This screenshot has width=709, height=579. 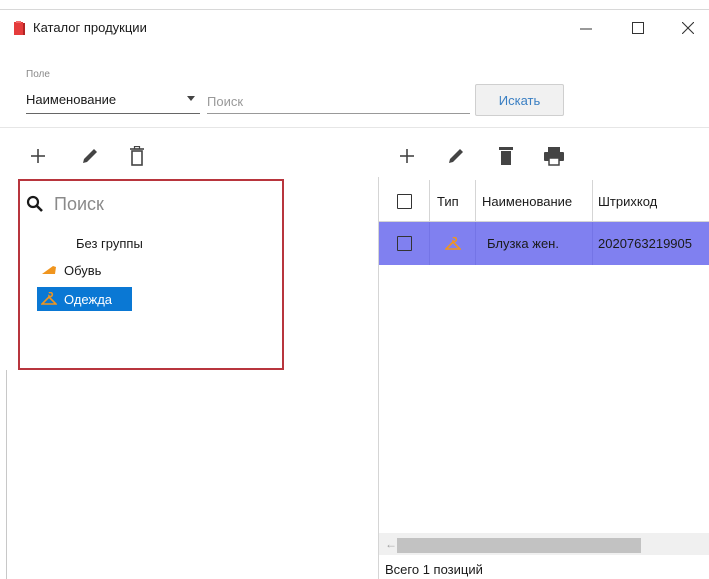 I want to click on scroll-left-icon: ←, so click(x=391, y=544).